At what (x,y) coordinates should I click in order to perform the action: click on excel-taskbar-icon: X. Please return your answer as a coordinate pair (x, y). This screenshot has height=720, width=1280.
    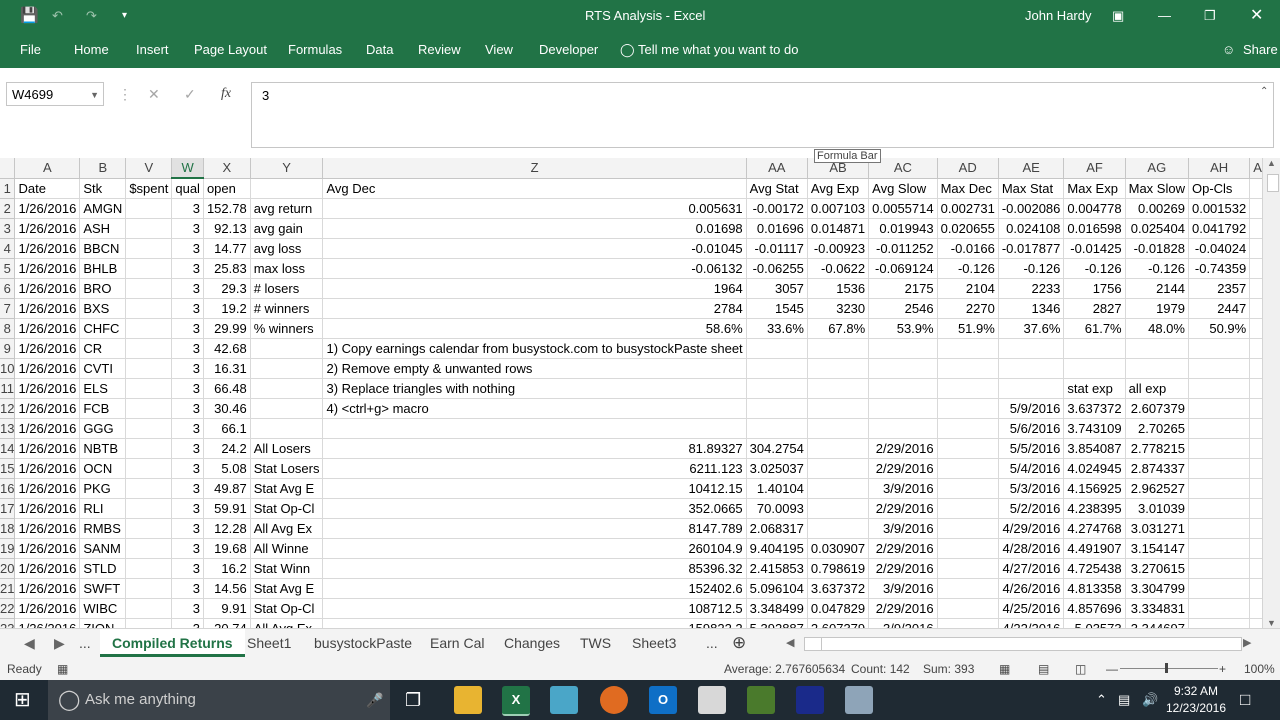
    Looking at the image, I should click on (516, 701).